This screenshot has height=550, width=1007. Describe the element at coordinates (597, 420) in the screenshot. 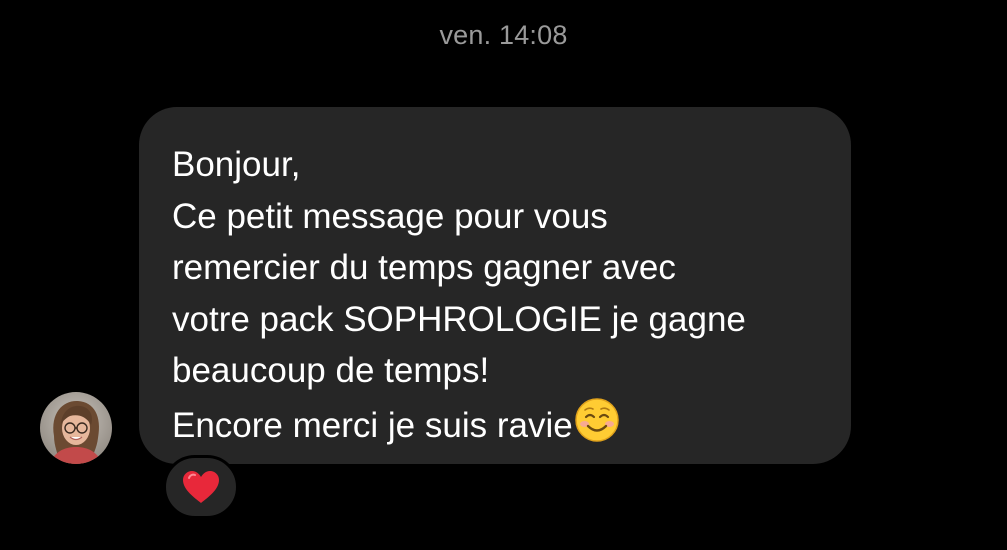

I see `smiling-face-icon` at that location.